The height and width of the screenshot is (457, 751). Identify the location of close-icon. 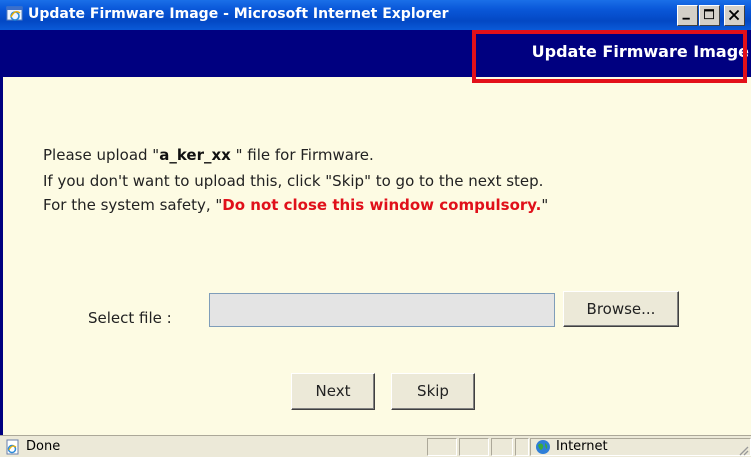
(734, 15).